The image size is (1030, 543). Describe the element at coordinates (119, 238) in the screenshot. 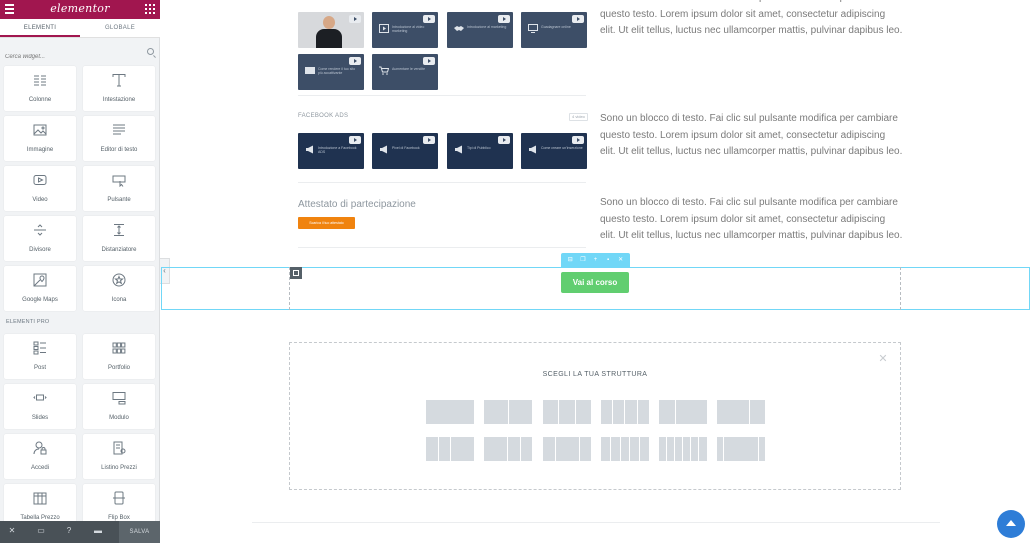

I see `widget-distanziatore: Distanziatore` at that location.